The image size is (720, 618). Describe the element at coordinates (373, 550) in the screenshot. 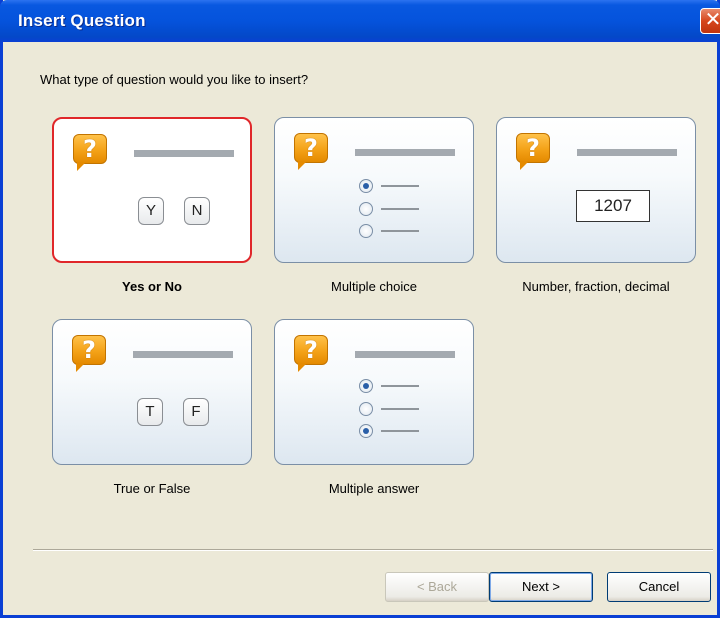

I see `footer-separator` at that location.